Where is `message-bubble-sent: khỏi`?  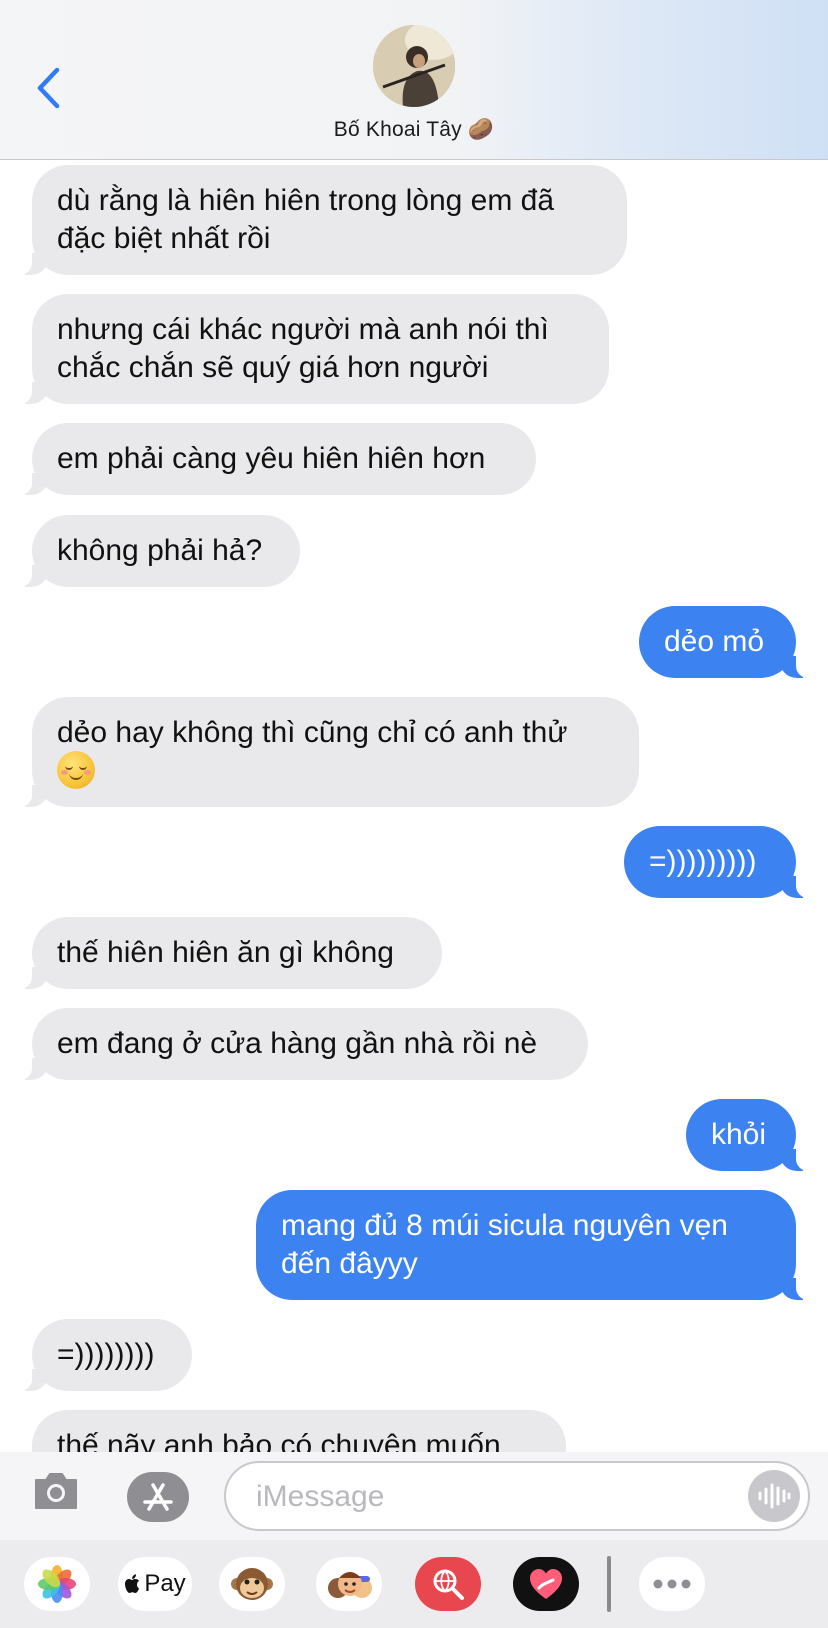
message-bubble-sent: khỏi is located at coordinates (748, 1135).